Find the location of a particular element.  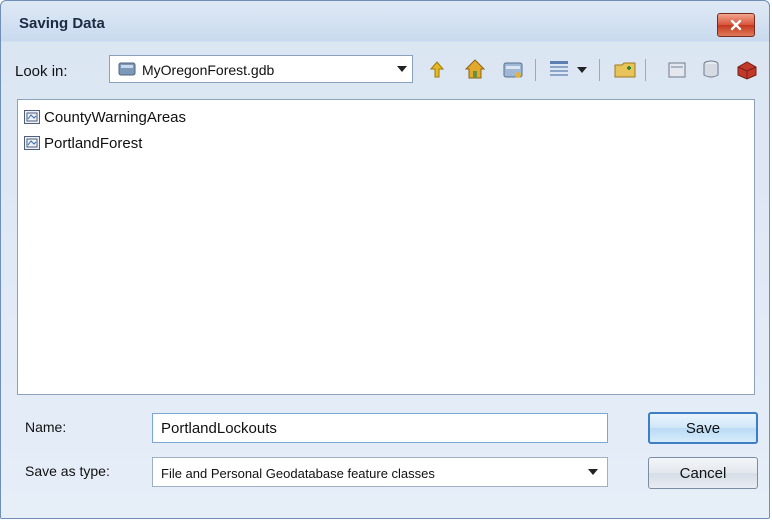

name-label: Name: is located at coordinates (46, 427).